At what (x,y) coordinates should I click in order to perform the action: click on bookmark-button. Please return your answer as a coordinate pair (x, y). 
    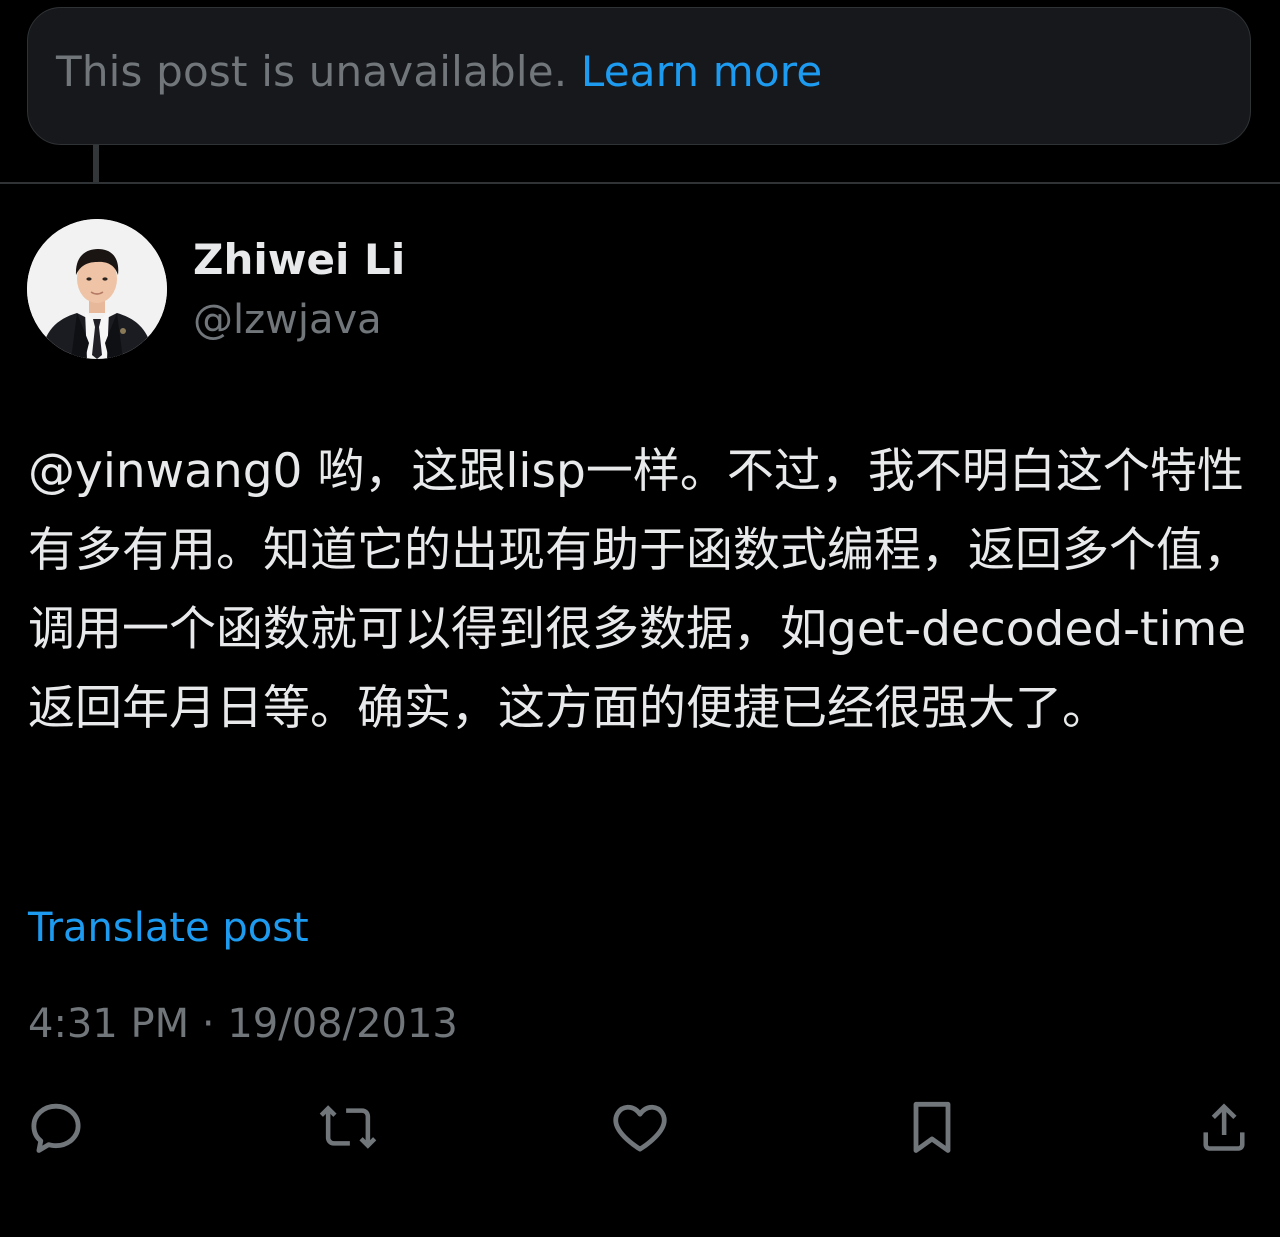
    Looking at the image, I should click on (932, 1127).